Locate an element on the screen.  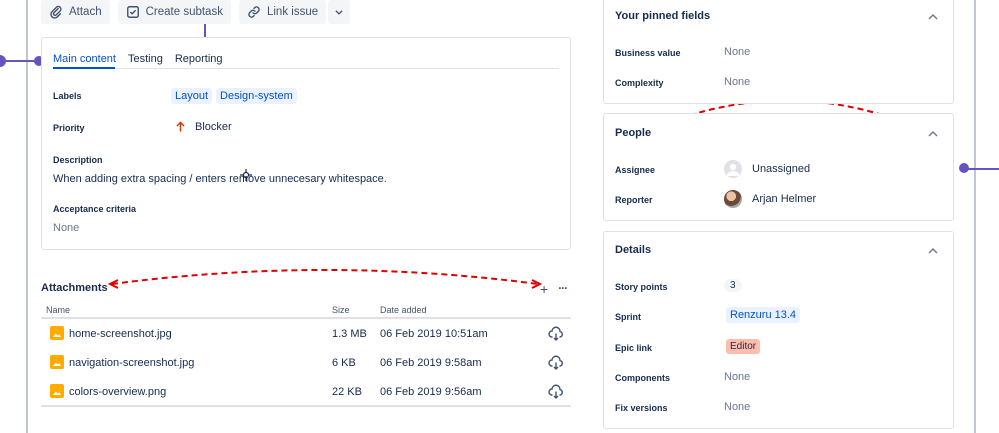
attachments-table-footer is located at coordinates (306, 406).